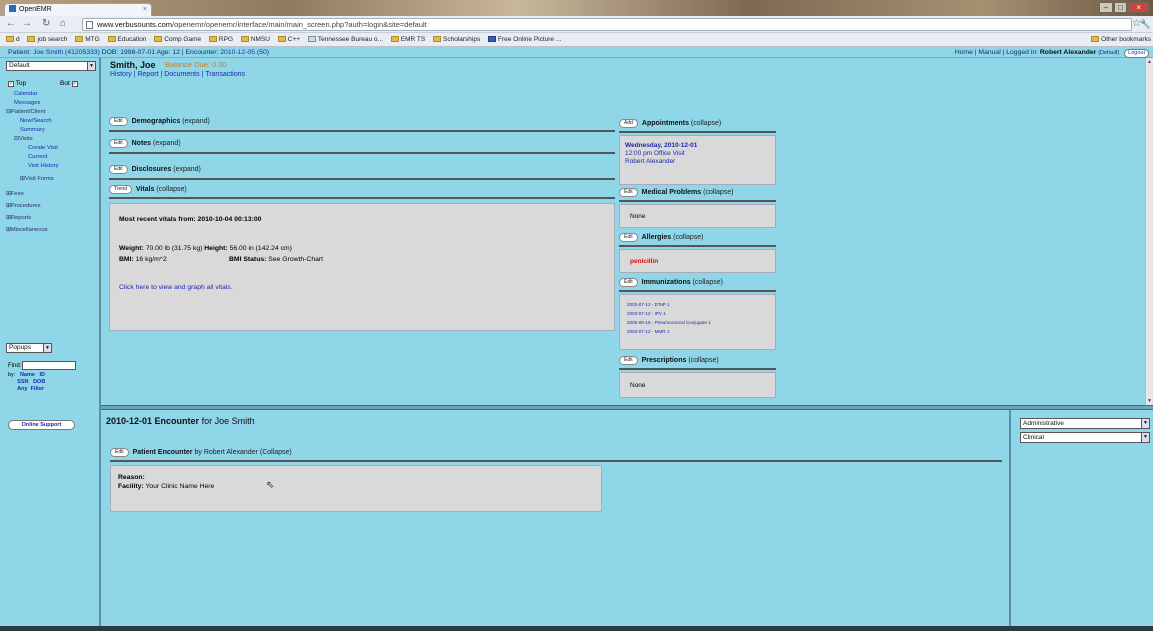 This screenshot has height=631, width=1153. I want to click on scroll-up-icon: ▲, so click(1149, 62).